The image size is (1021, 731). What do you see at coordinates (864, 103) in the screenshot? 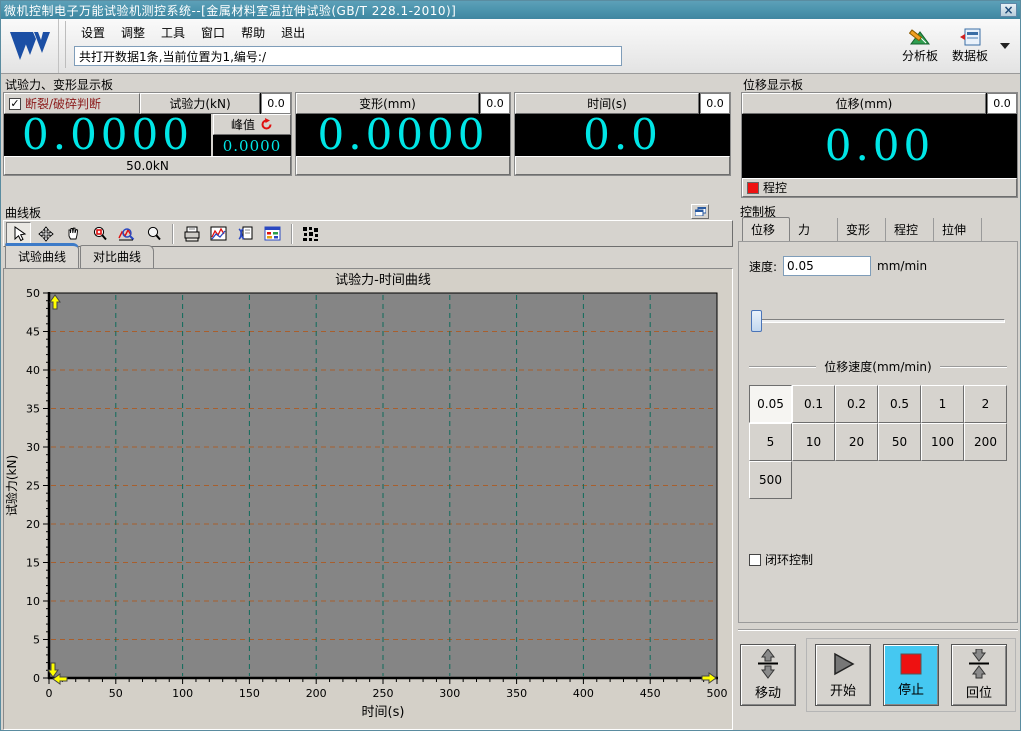
I see `displacement-title-button: 位移(mm)` at bounding box center [864, 103].